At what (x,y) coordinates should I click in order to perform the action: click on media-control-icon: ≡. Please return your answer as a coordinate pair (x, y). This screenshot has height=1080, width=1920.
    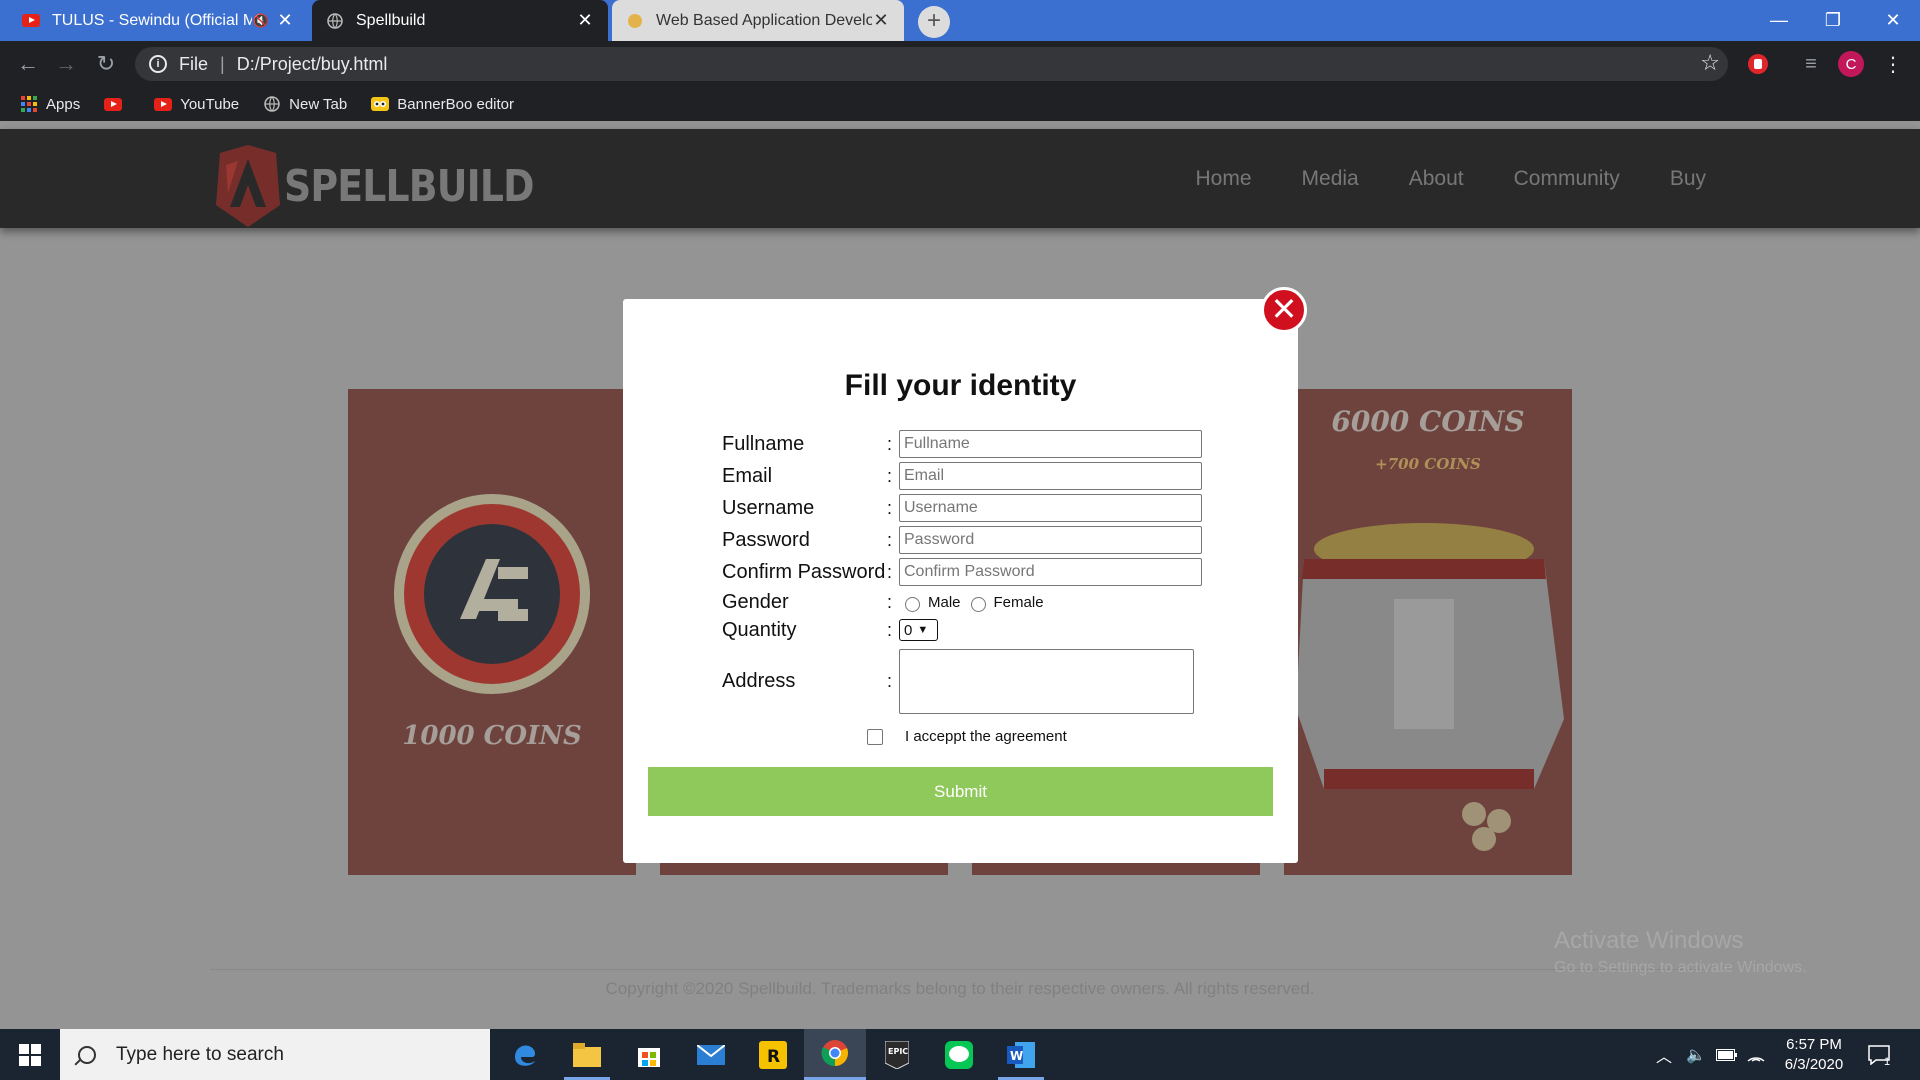
    Looking at the image, I should click on (1811, 64).